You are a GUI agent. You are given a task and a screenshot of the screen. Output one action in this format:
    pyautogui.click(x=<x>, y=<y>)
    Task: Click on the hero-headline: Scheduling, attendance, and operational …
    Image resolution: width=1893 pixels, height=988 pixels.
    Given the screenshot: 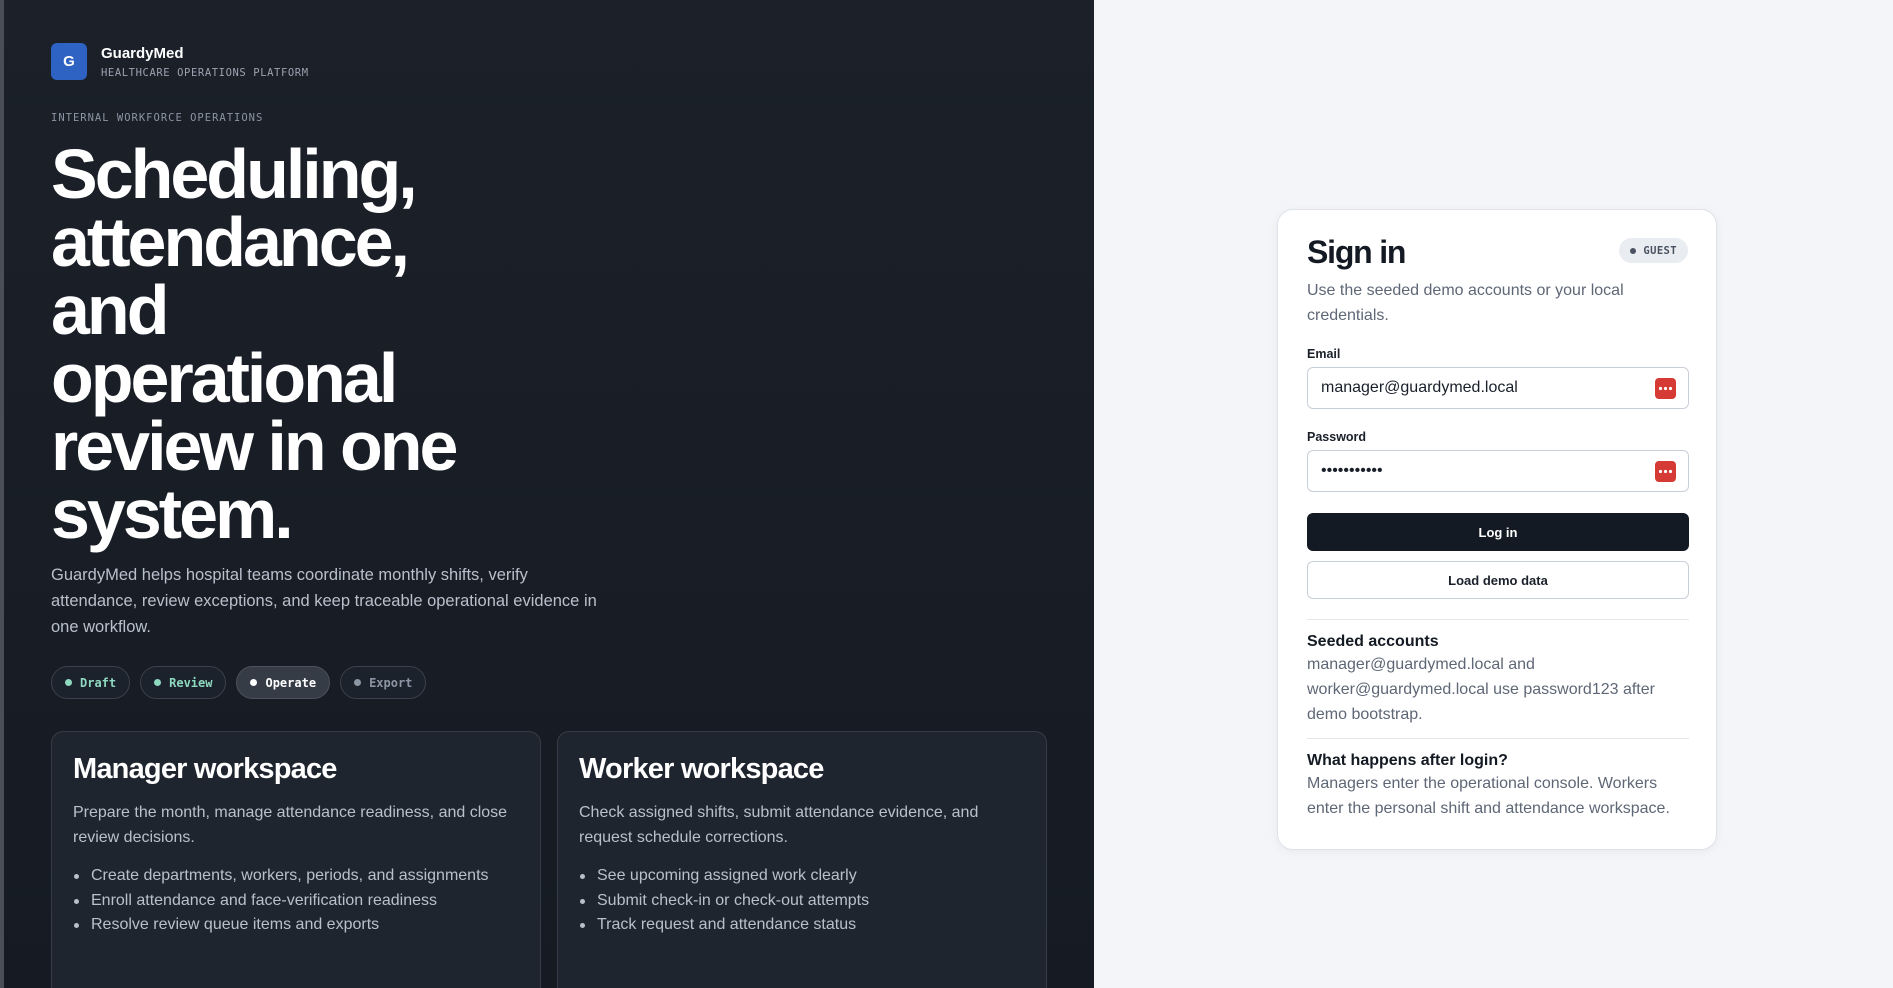 What is the action you would take?
    pyautogui.click(x=281, y=344)
    